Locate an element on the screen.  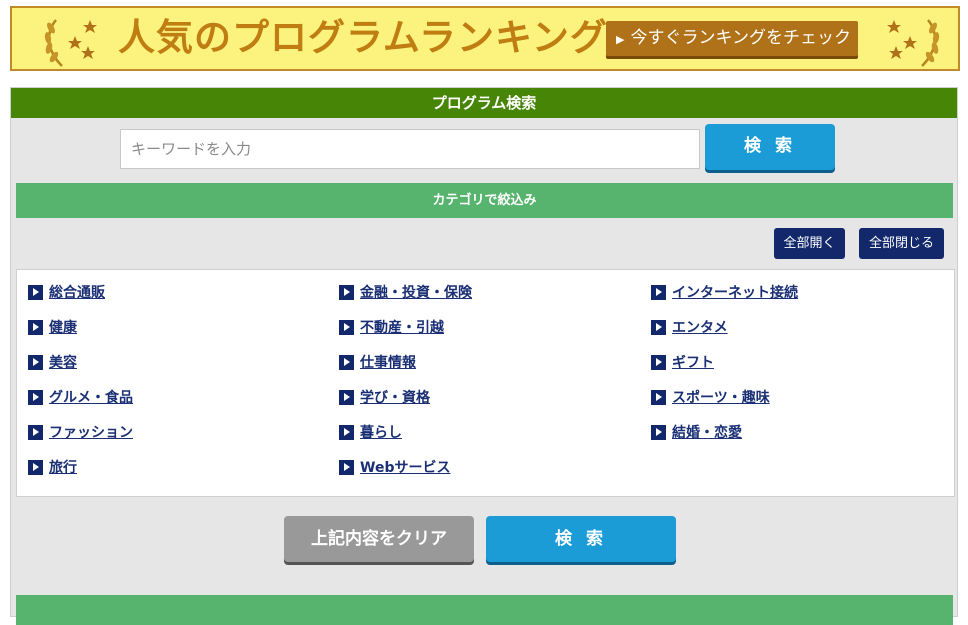
category-item-fashion: ファッション is located at coordinates (80, 433).